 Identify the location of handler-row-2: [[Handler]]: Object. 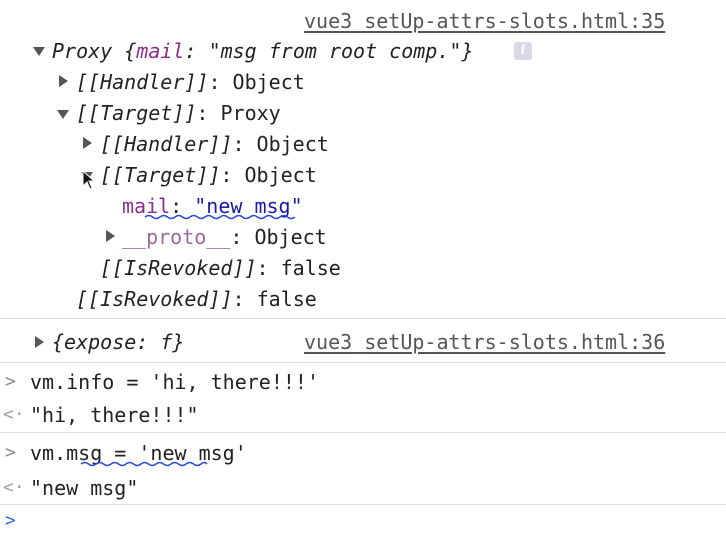
(214, 144).